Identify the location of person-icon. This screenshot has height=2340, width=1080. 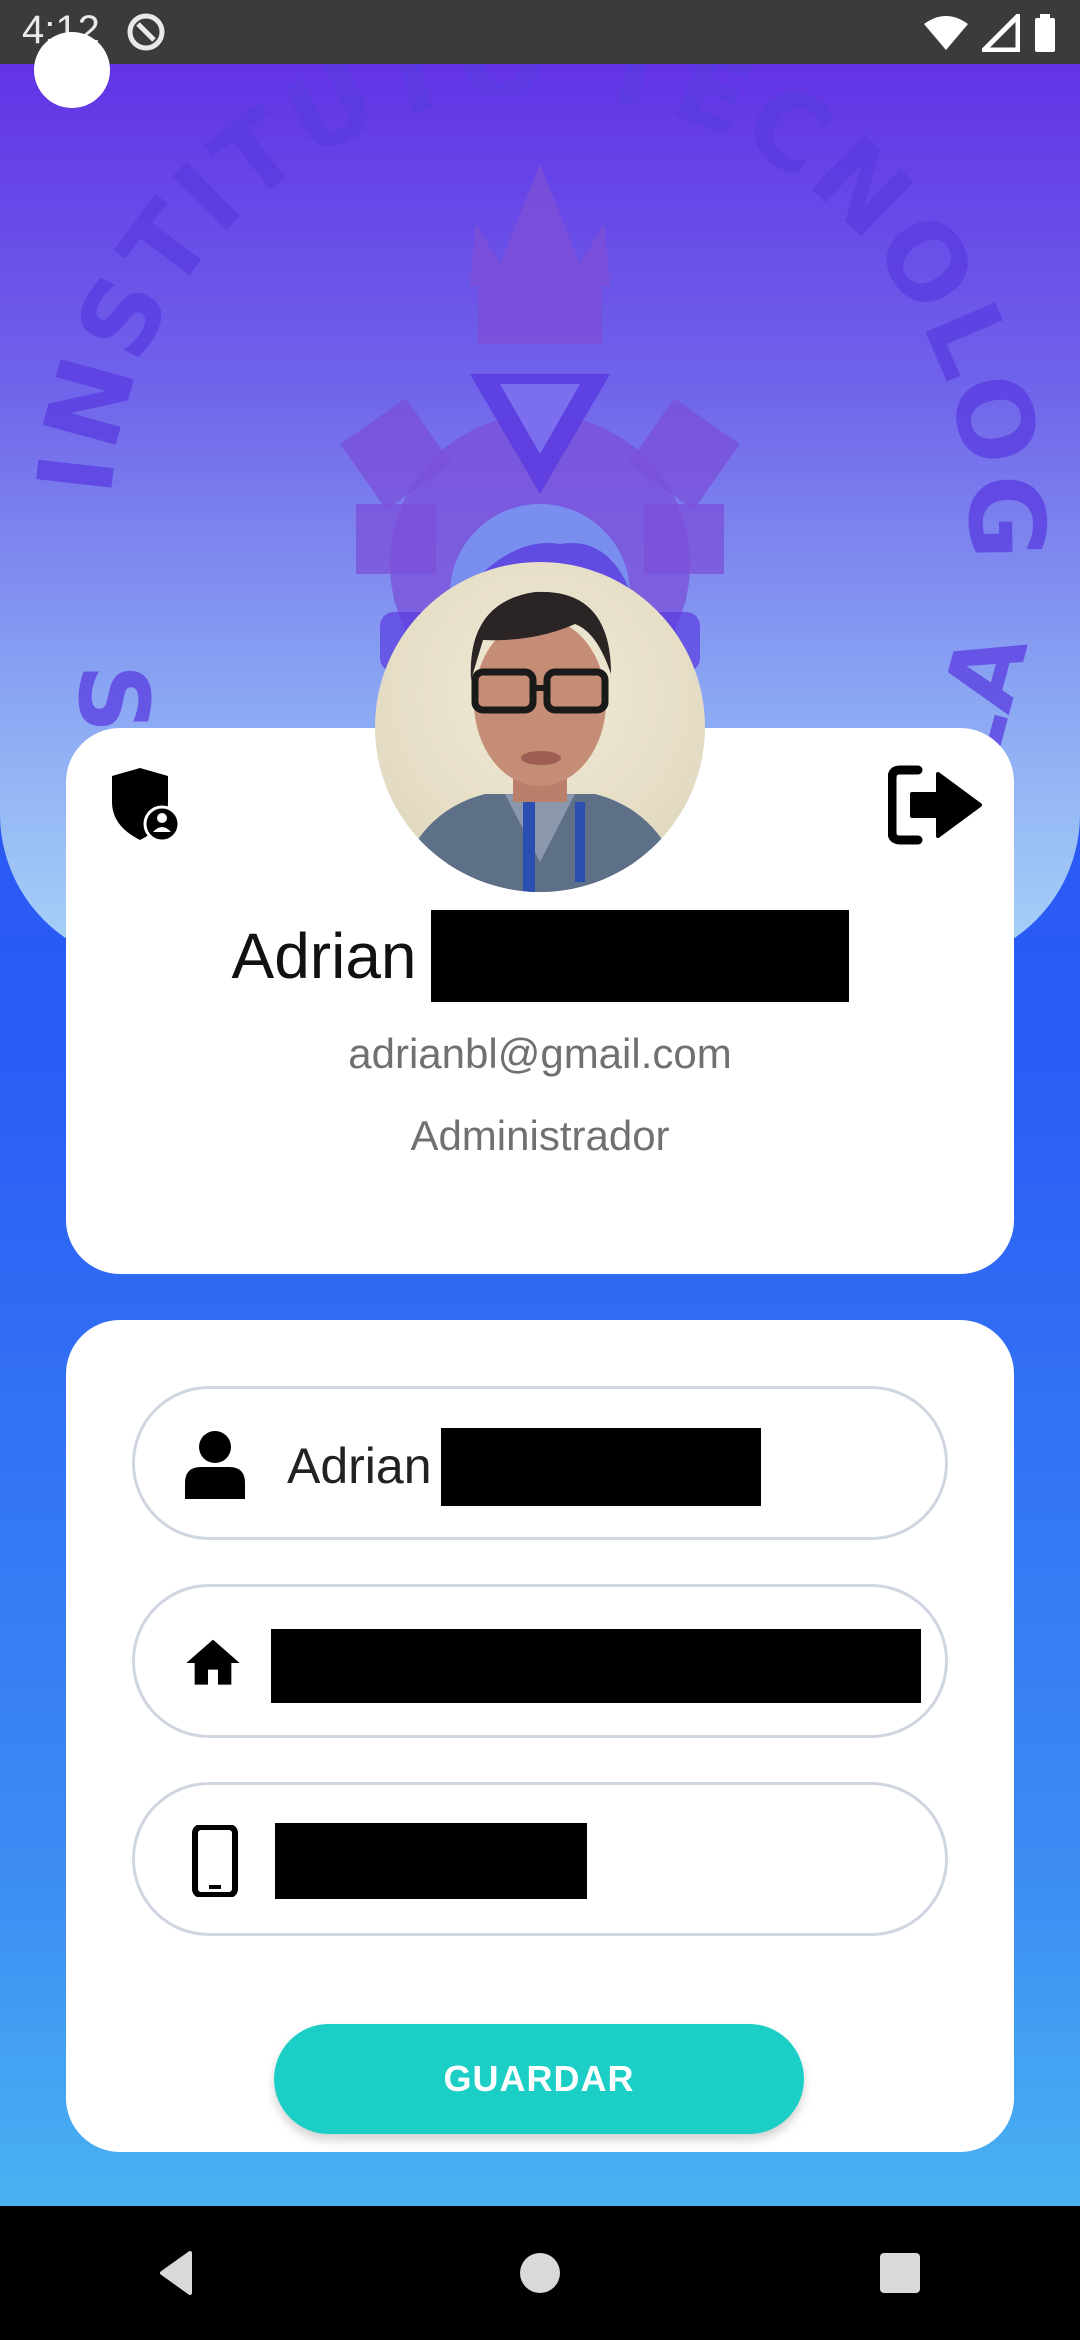
(215, 1465).